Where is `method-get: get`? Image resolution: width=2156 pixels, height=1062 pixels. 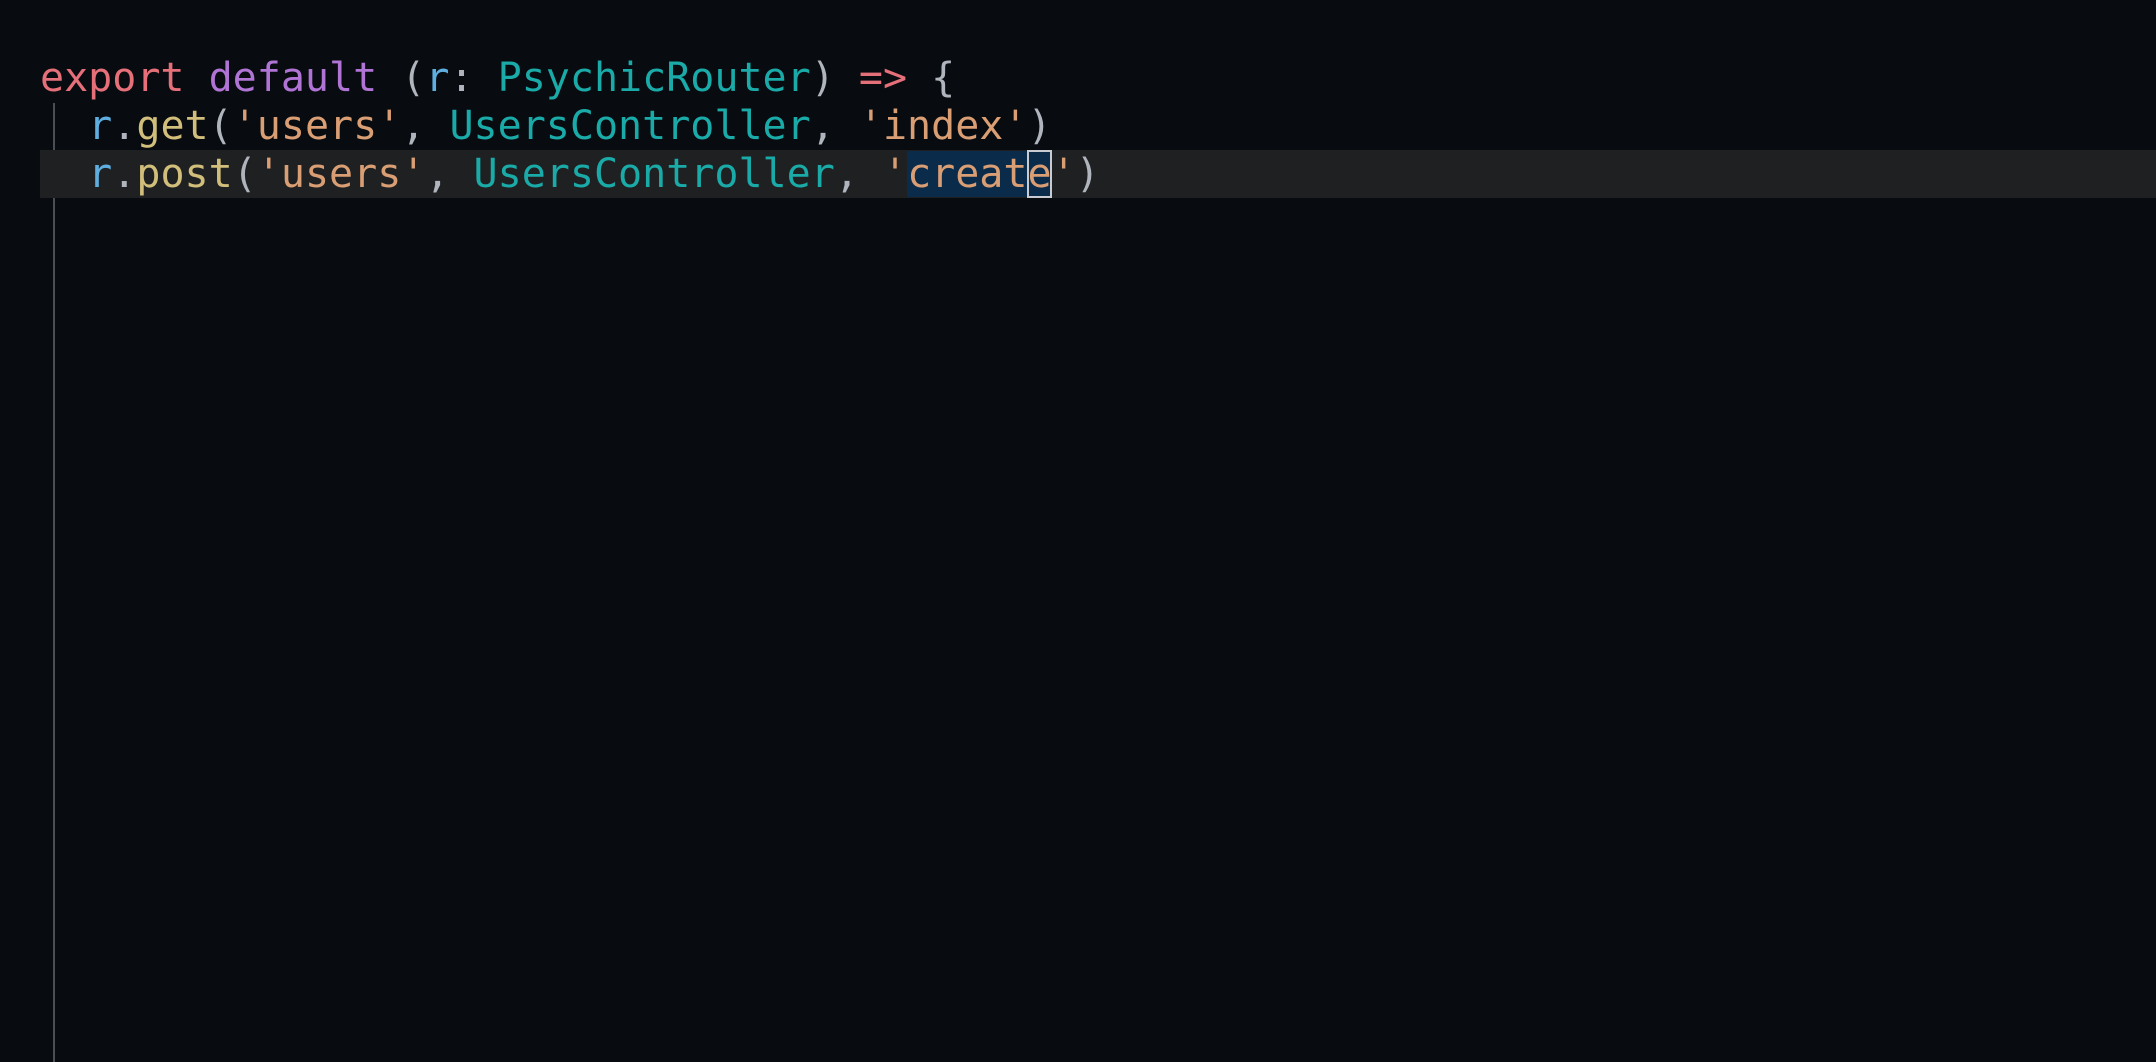 method-get: get is located at coordinates (172, 126).